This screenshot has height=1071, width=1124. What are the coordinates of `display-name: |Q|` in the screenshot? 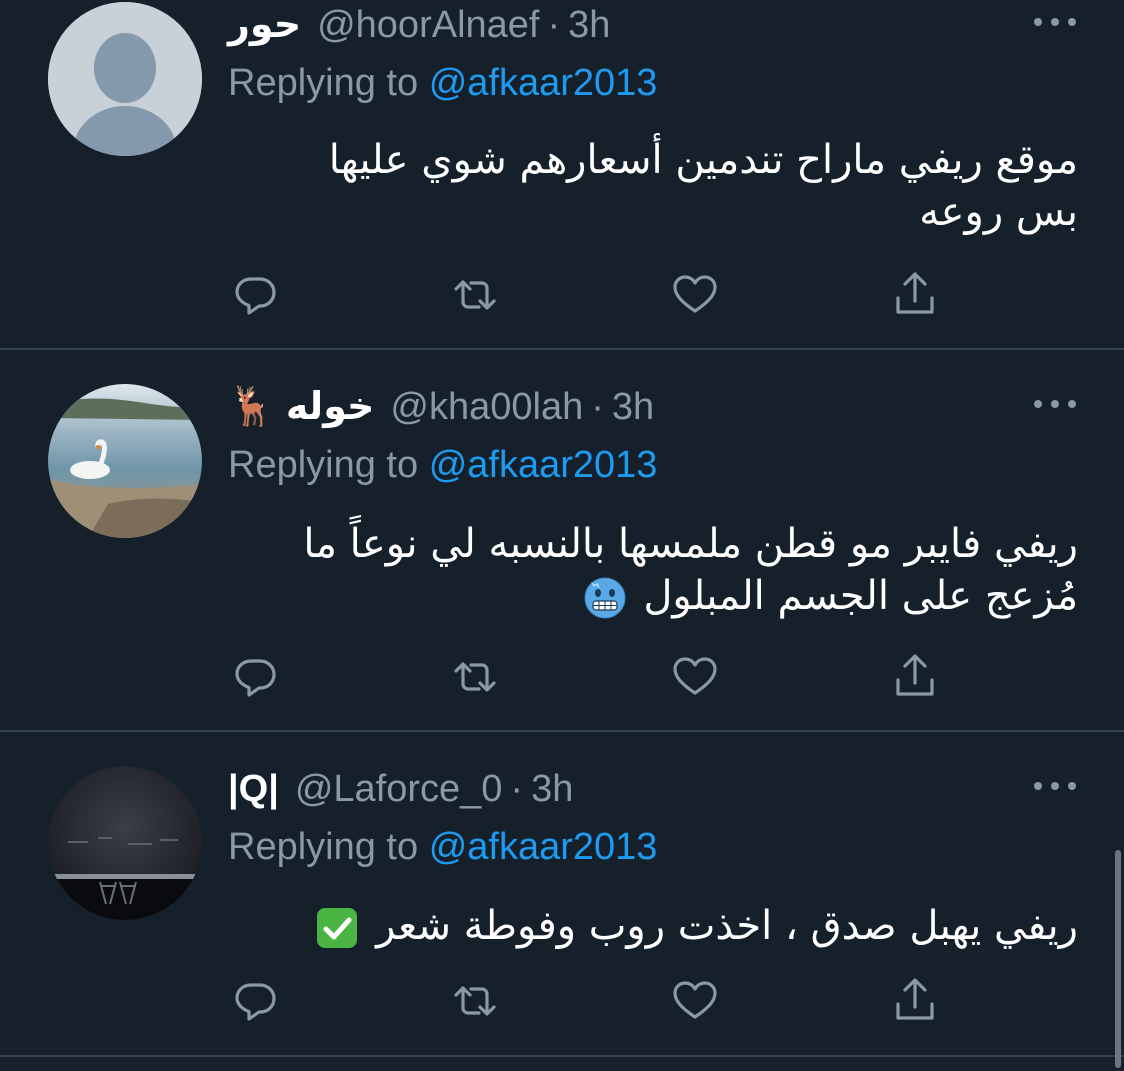 It's located at (253, 789).